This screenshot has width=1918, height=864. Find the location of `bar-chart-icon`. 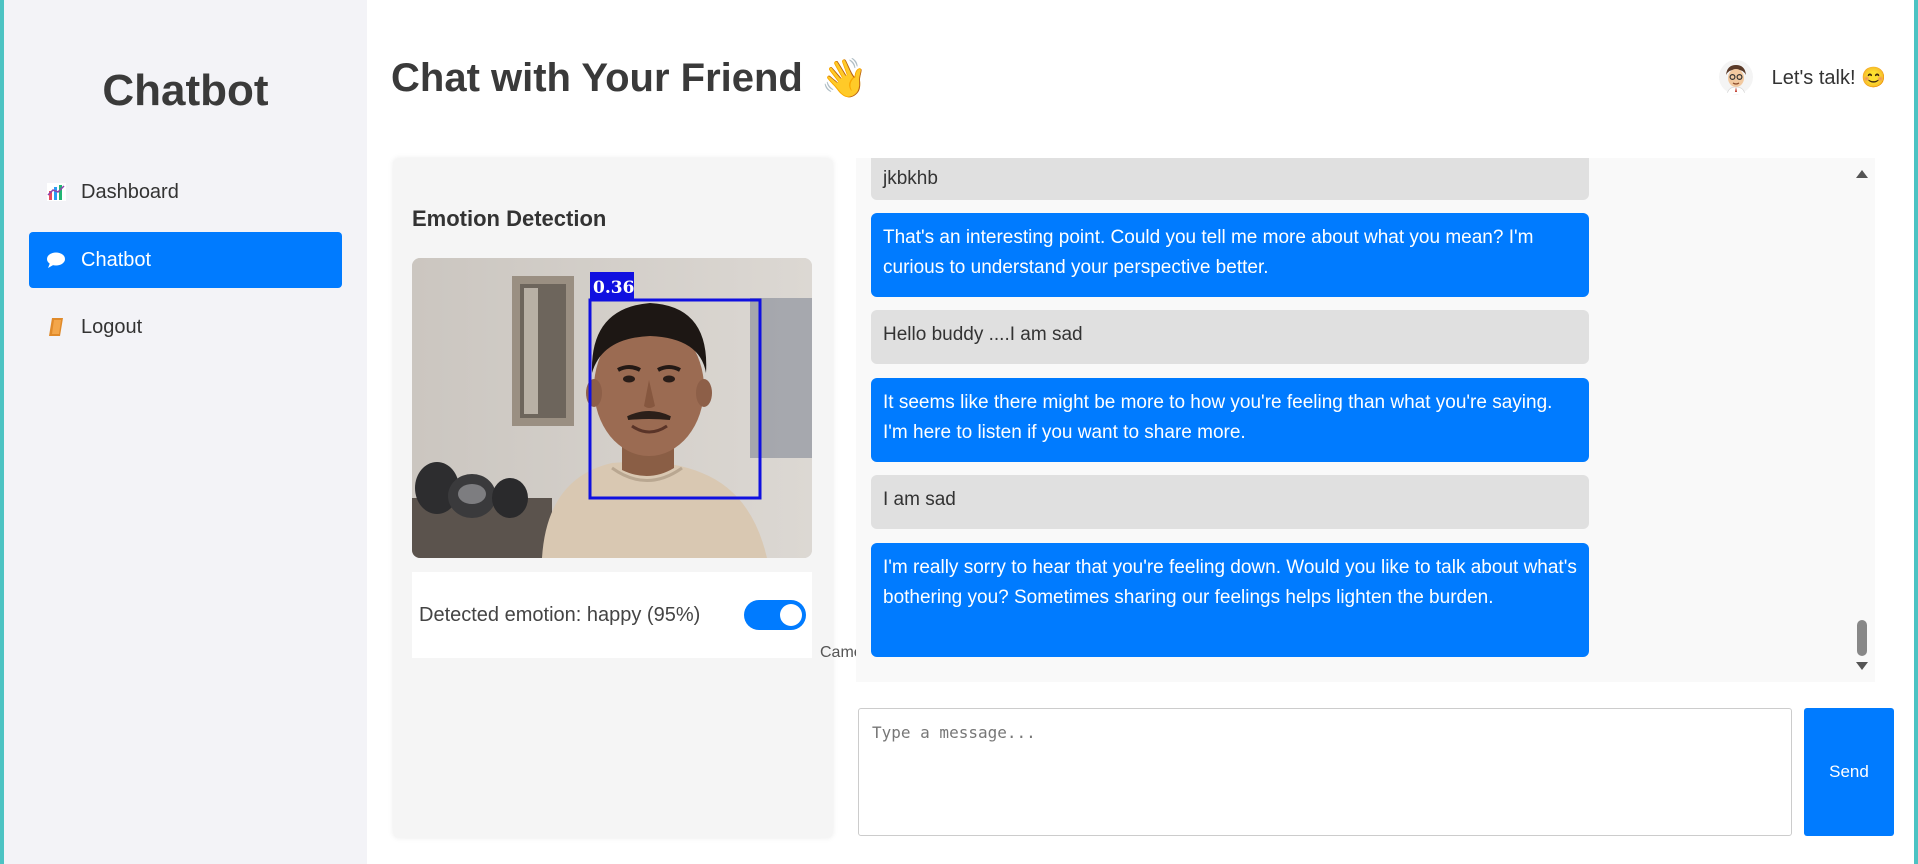

bar-chart-icon is located at coordinates (56, 192).